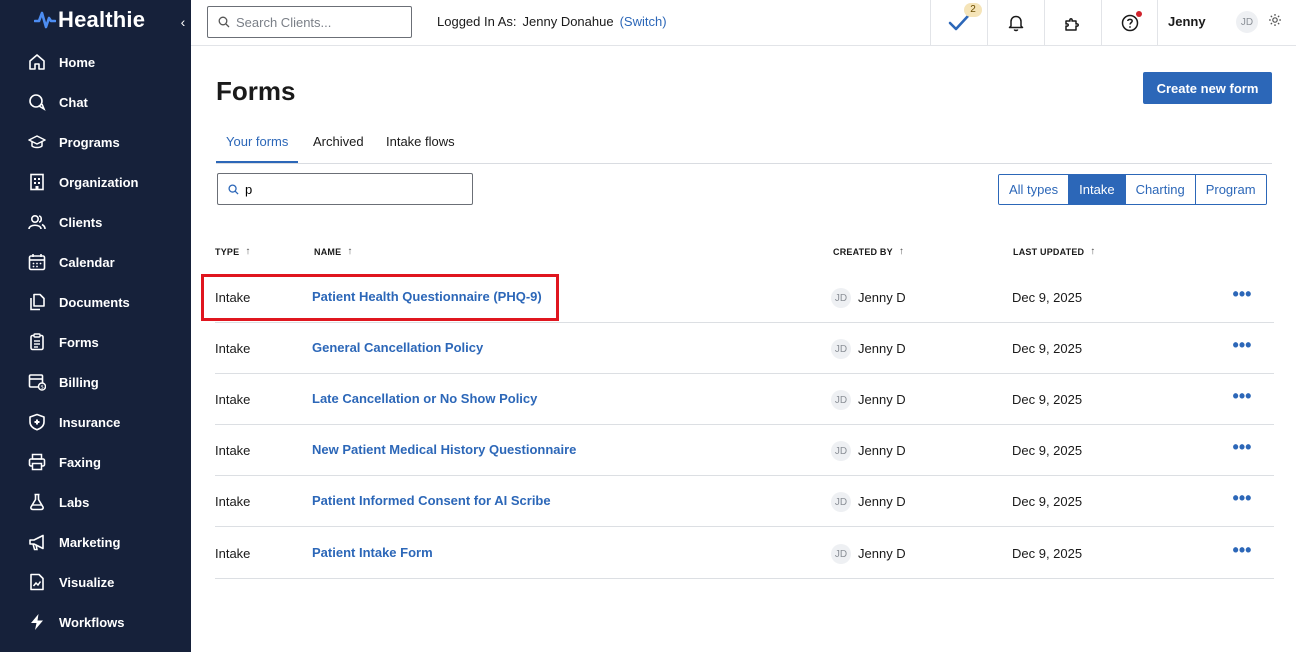 The height and width of the screenshot is (652, 1296). Describe the element at coordinates (316, 22) in the screenshot. I see `client-search-input` at that location.